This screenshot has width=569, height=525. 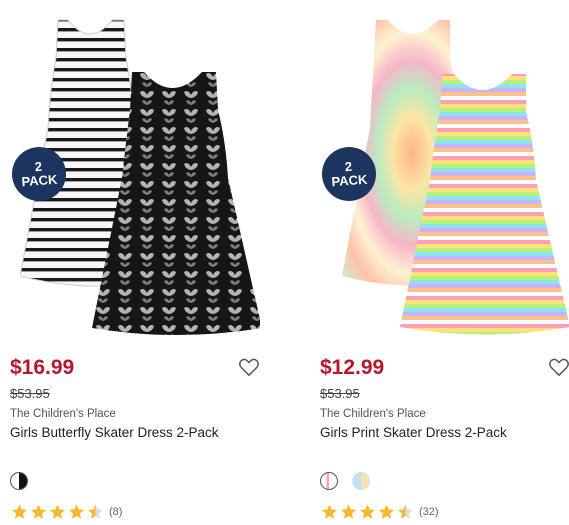 What do you see at coordinates (114, 432) in the screenshot?
I see `product-title: Girls Butterfly Skater Dress 2-Pack` at bounding box center [114, 432].